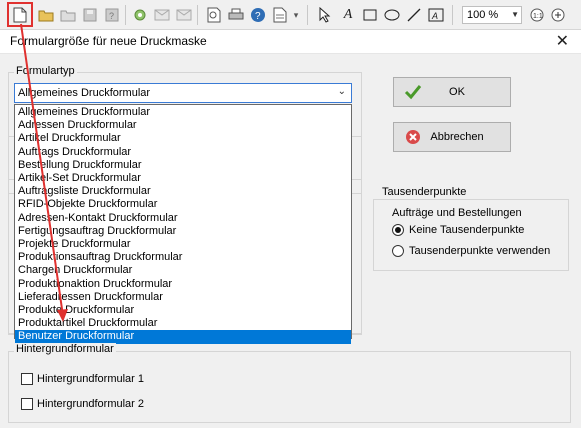 The image size is (581, 428). Describe the element at coordinates (90, 379) in the screenshot. I see `checkbox-label-hintergrund-1: Hintergrundformular 1` at that location.